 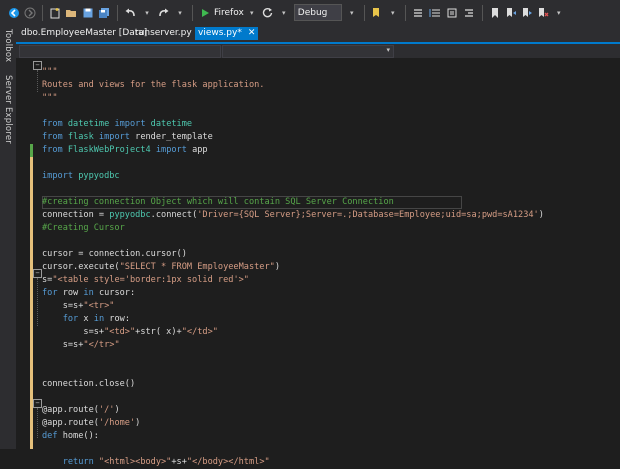 What do you see at coordinates (511, 13) in the screenshot?
I see `prev-bookmark-icon` at bounding box center [511, 13].